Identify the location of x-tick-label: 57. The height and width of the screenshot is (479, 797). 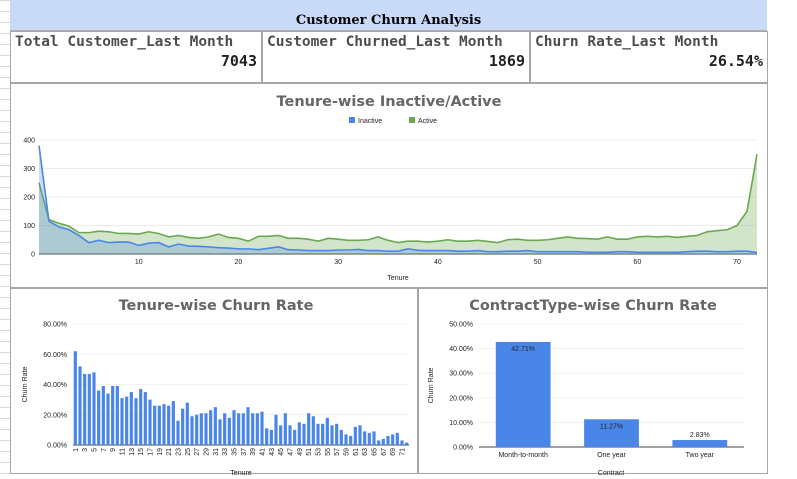
(337, 452).